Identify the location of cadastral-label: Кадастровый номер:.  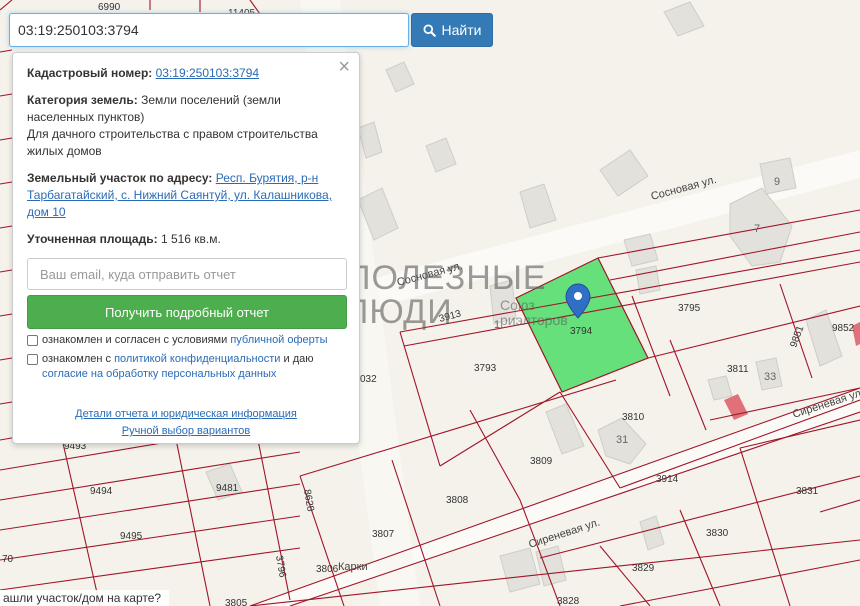
(90, 73).